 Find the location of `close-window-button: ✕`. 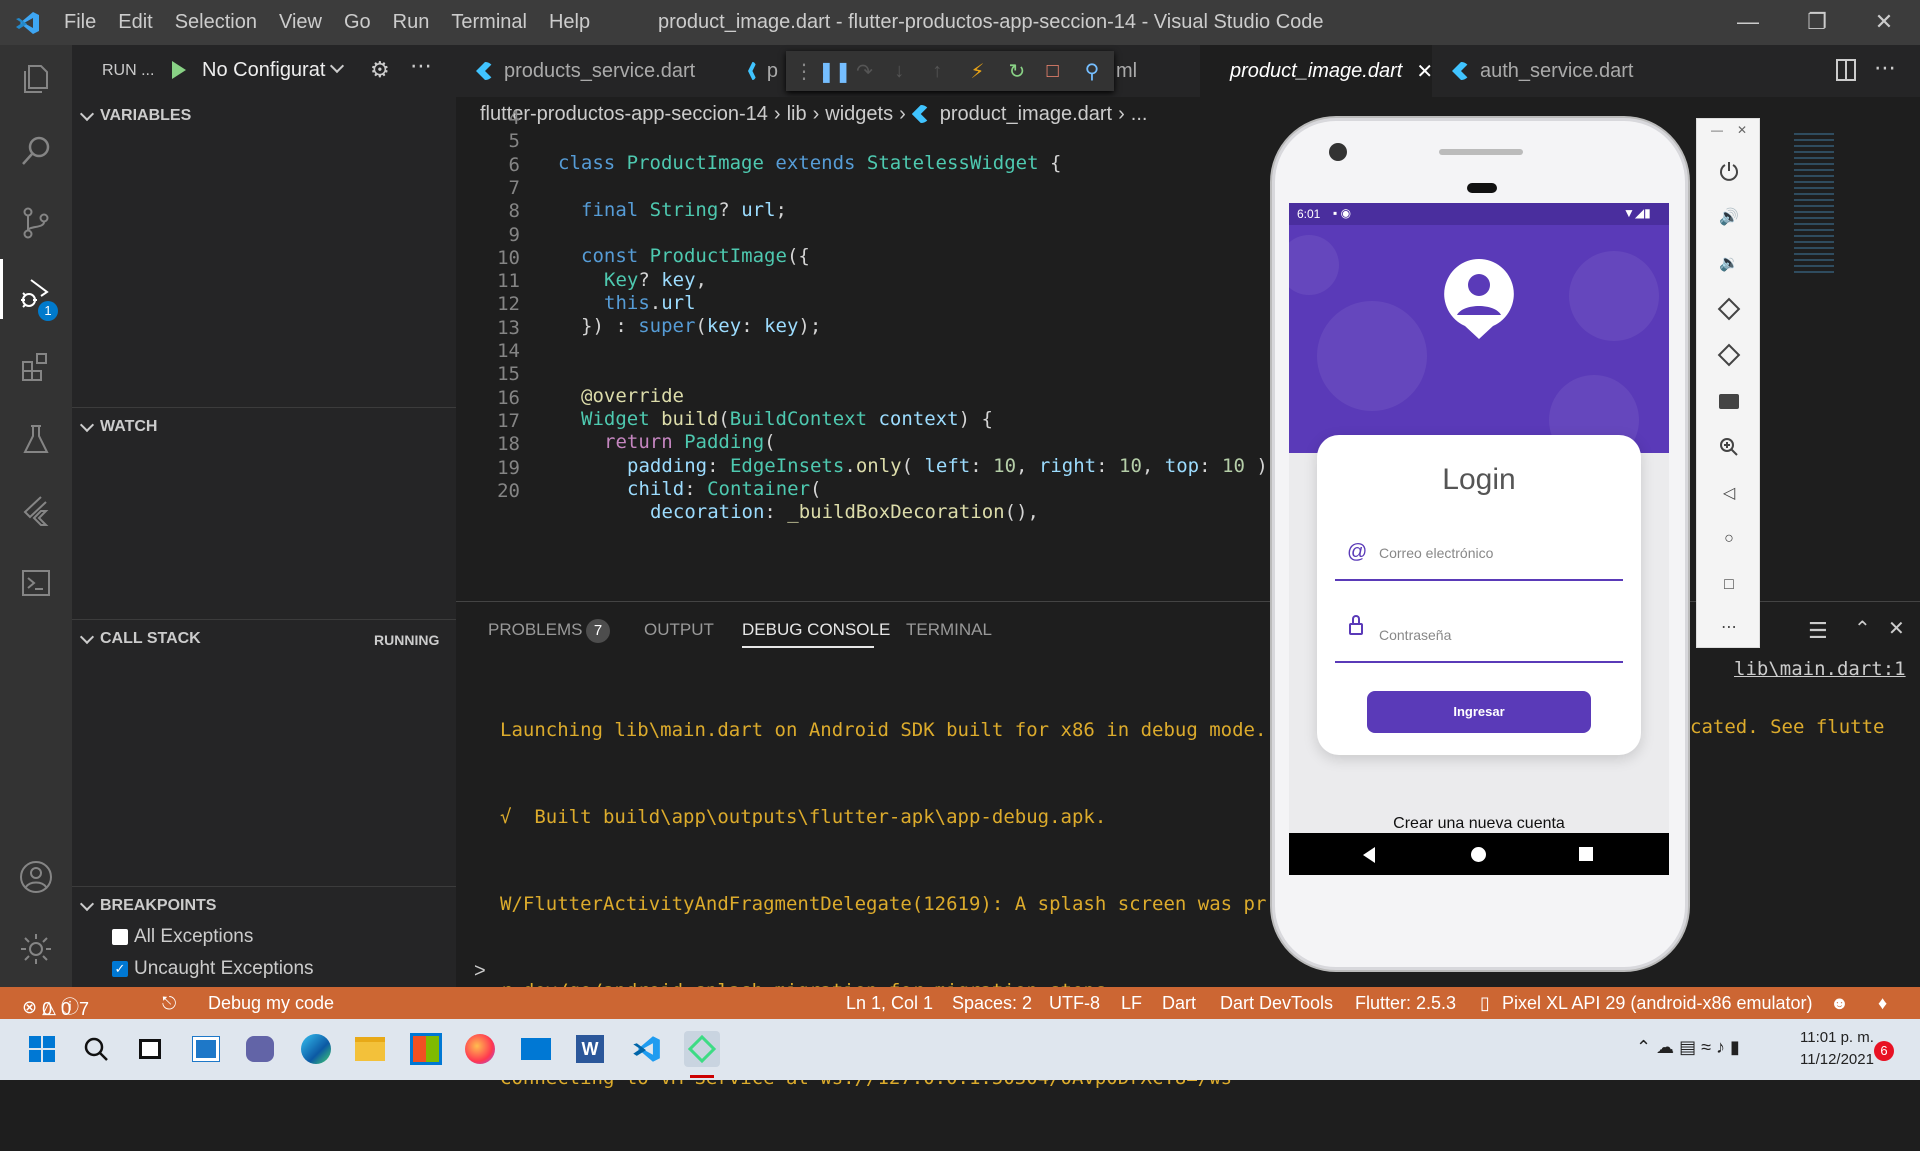

close-window-button: ✕ is located at coordinates (1884, 22).